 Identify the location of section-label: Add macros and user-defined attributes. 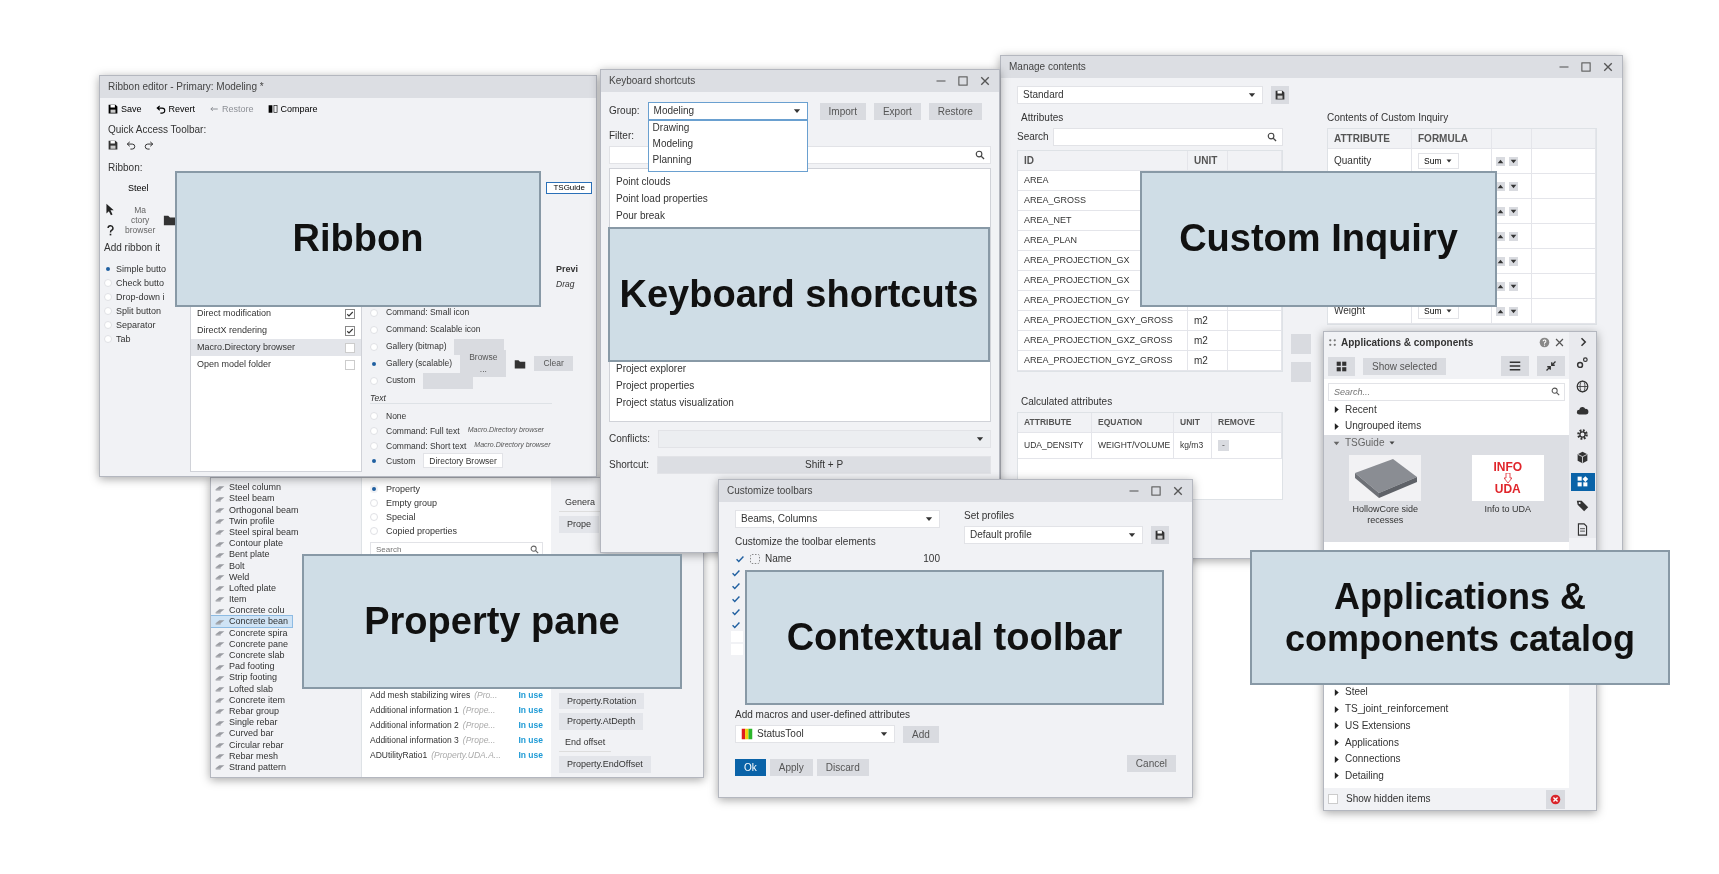
(823, 715).